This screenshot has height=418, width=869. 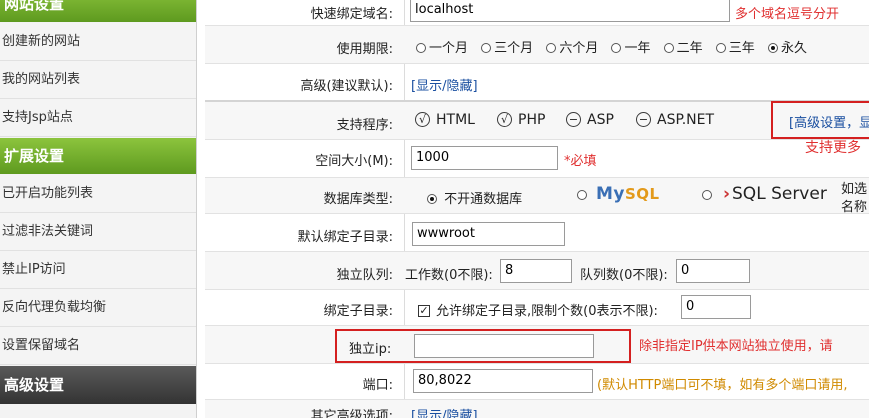 I want to click on period-option-1y: 一年, so click(x=630, y=46).